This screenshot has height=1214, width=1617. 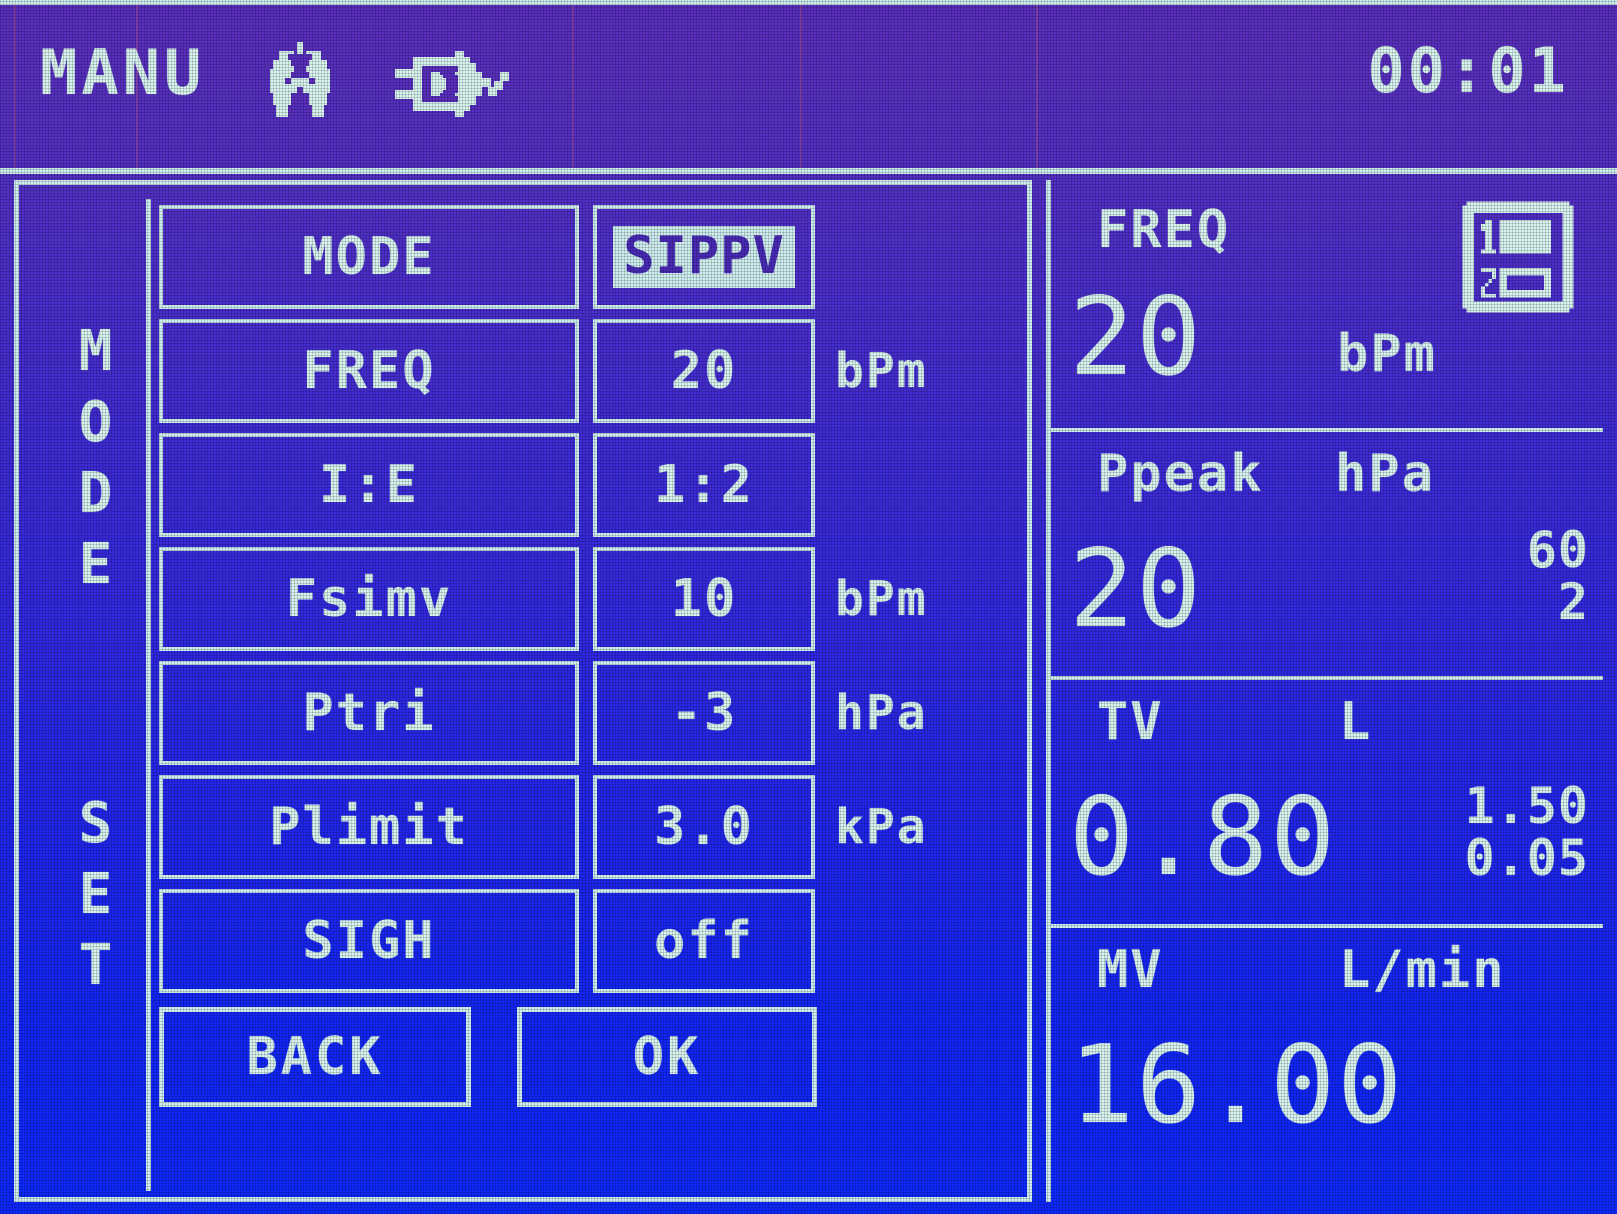 I want to click on monitor-block-mv: MV L/min 16.00, so click(x=1327, y=1065).